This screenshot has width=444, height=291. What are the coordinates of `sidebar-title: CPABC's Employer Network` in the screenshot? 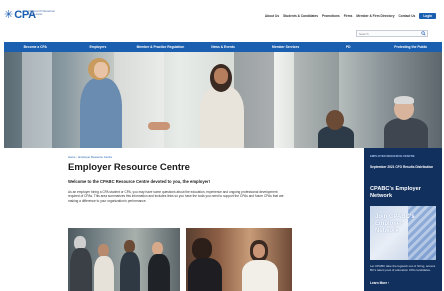 It's located at (395, 192).